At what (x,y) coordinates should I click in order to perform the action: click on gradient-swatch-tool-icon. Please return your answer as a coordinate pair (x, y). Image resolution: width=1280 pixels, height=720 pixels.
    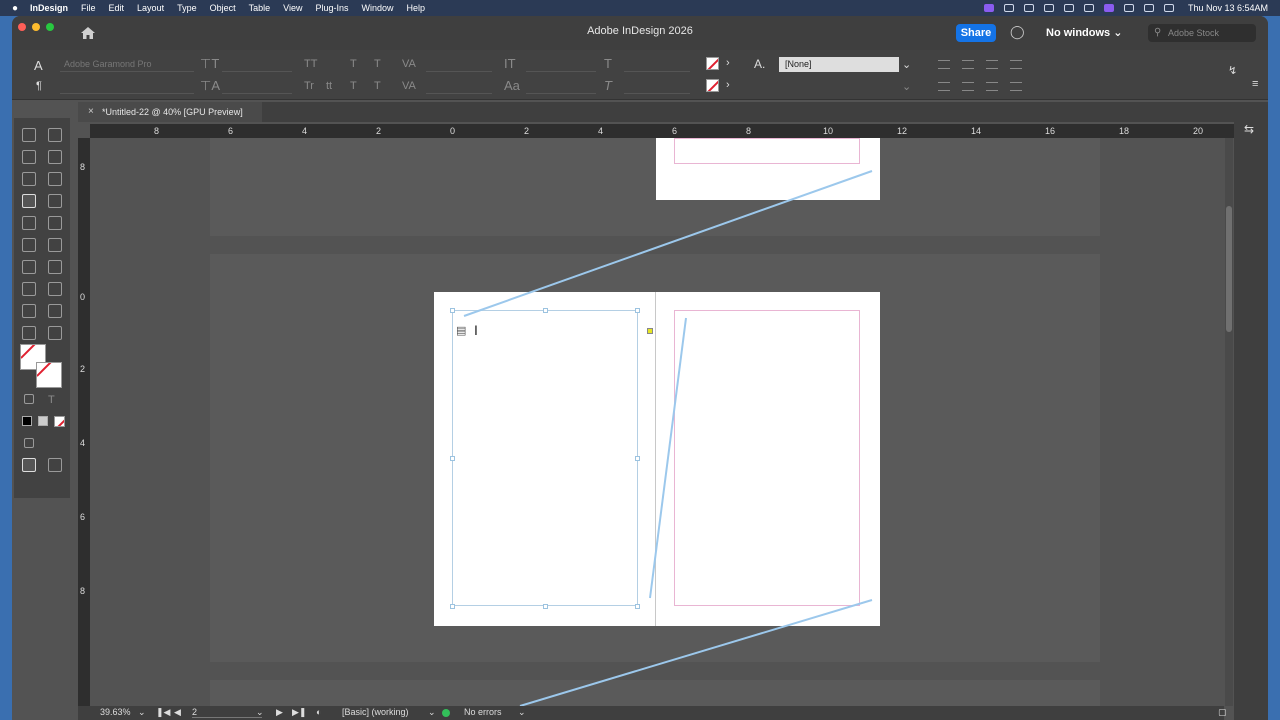
    Looking at the image, I should click on (29, 289).